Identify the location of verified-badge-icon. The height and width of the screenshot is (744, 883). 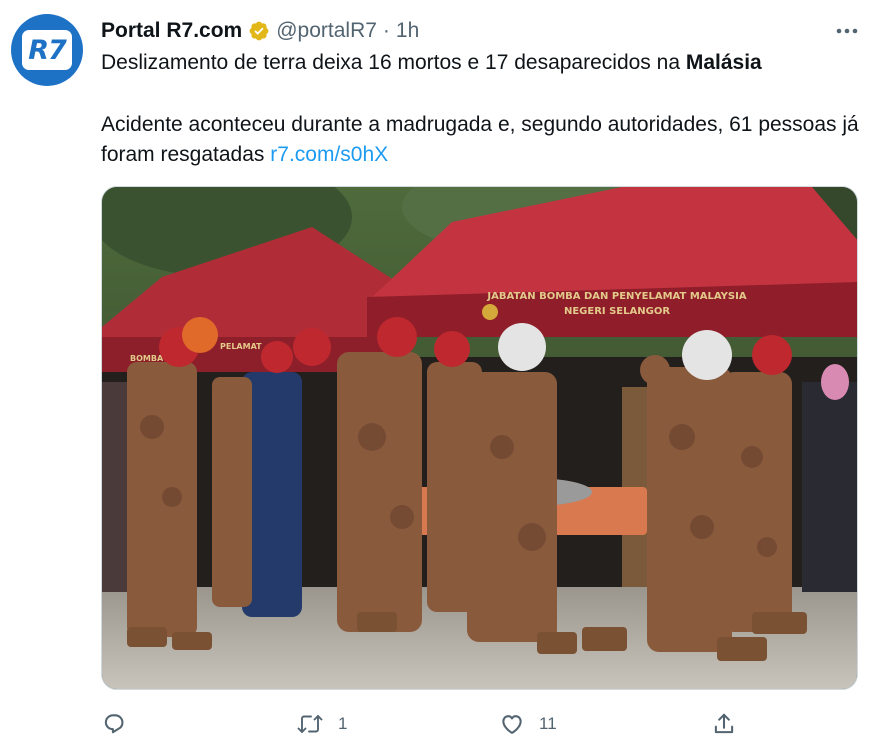
(259, 31).